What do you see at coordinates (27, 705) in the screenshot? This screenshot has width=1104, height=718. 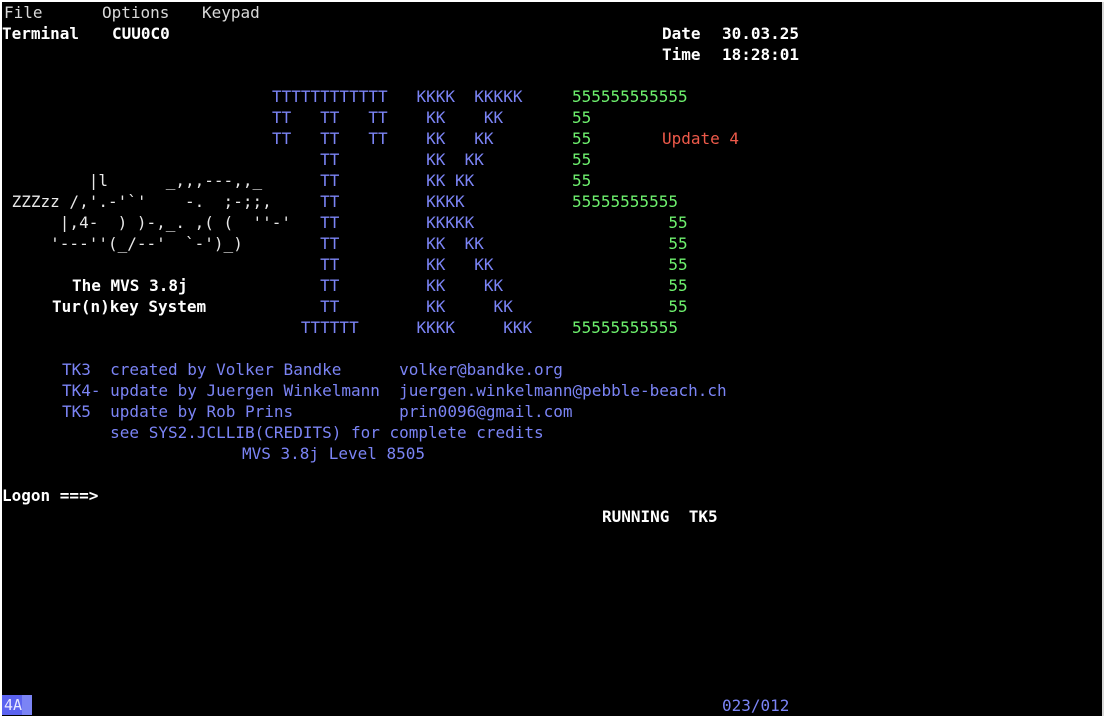 I see `cursor-block` at bounding box center [27, 705].